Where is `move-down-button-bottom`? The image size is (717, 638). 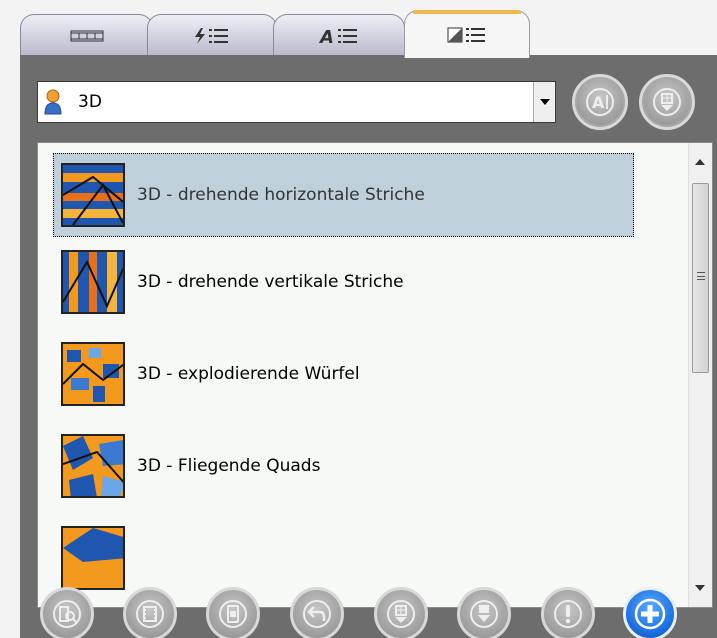 move-down-button-bottom is located at coordinates (401, 612).